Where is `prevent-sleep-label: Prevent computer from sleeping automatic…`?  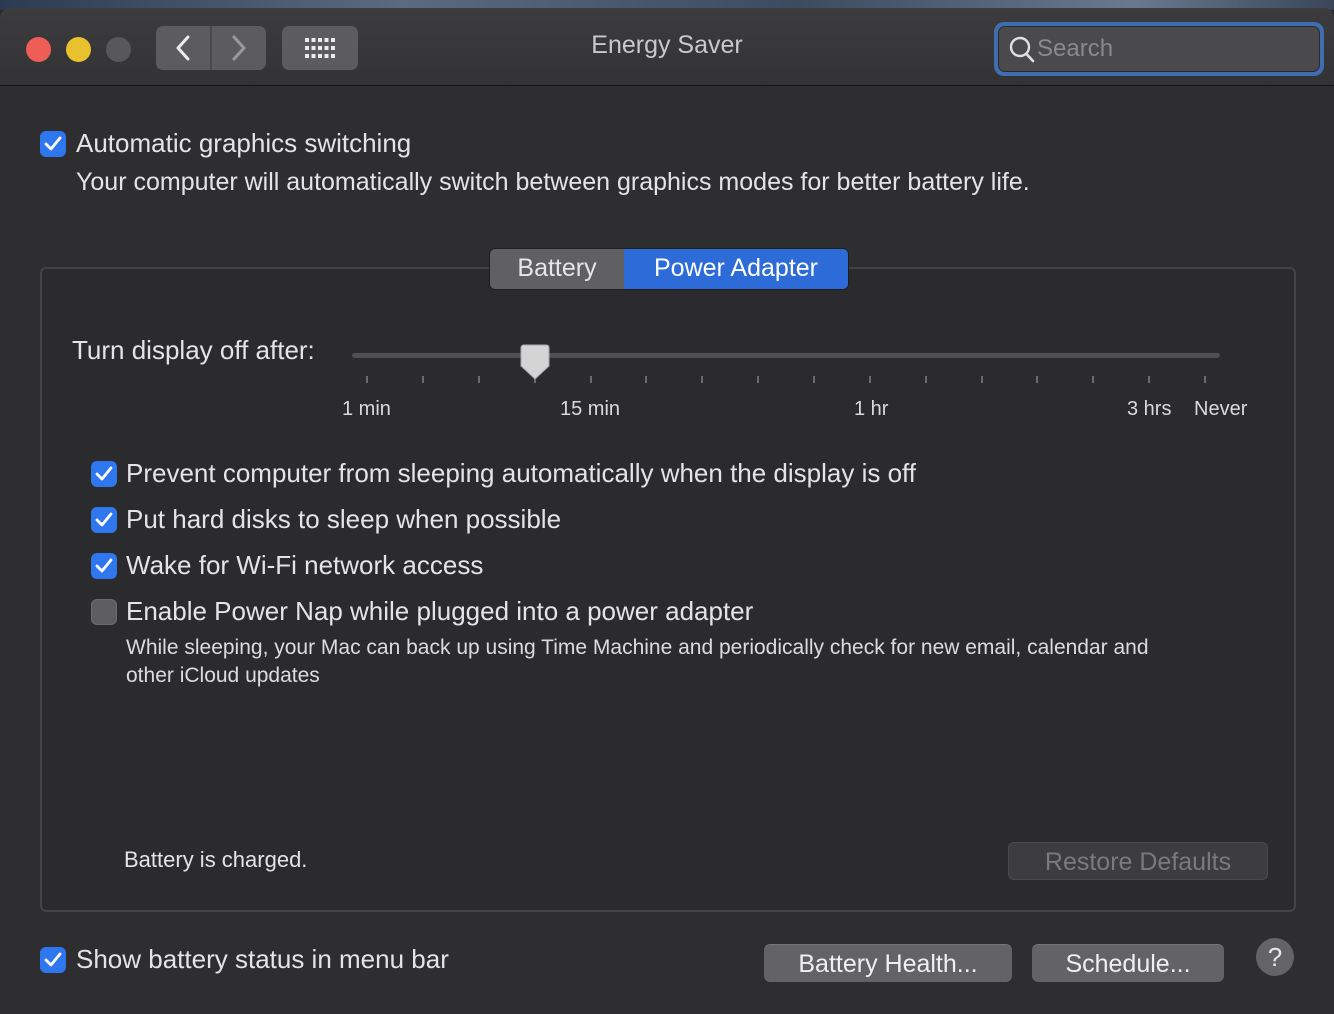 prevent-sleep-label: Prevent computer from sleeping automatic… is located at coordinates (521, 473).